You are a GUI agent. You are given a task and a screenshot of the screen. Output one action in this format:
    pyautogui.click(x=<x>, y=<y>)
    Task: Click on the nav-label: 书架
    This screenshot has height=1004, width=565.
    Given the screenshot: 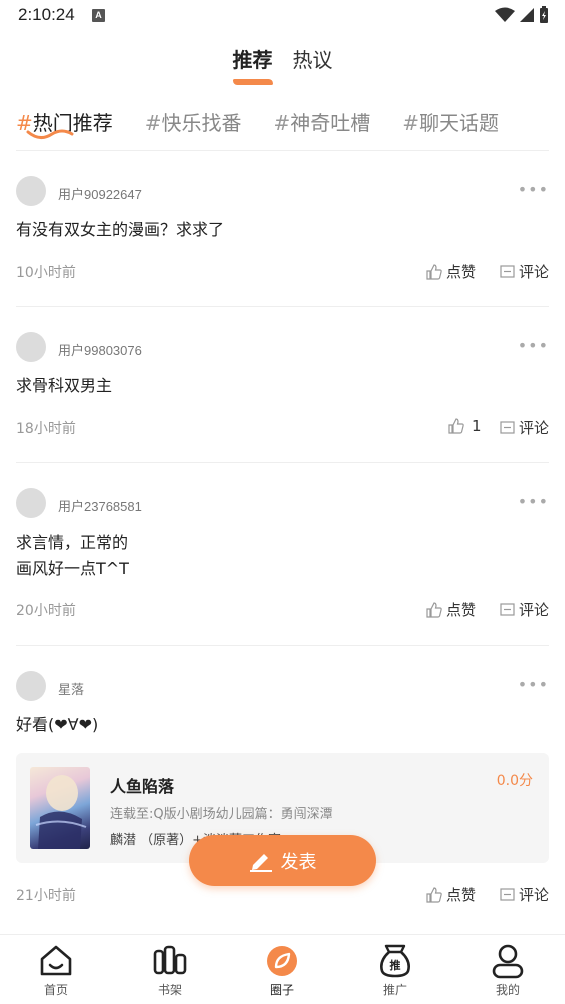 What is the action you would take?
    pyautogui.click(x=169, y=990)
    